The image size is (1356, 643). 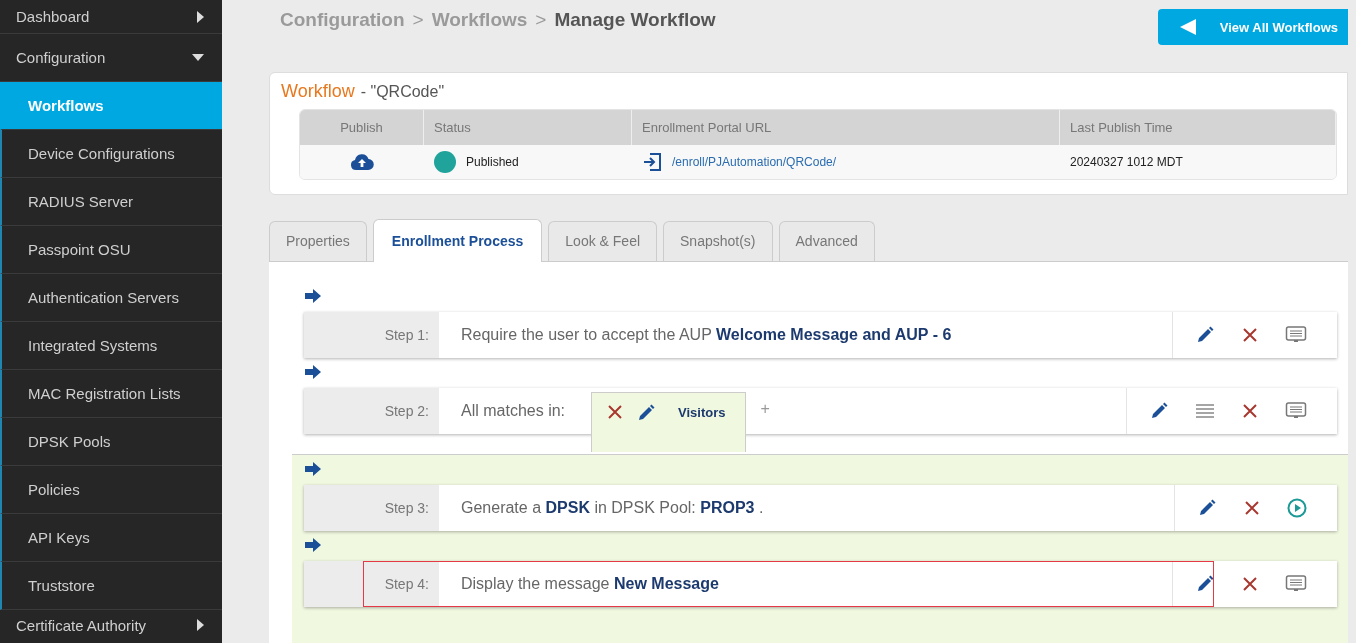 What do you see at coordinates (492, 162) in the screenshot?
I see `status-text: Published` at bounding box center [492, 162].